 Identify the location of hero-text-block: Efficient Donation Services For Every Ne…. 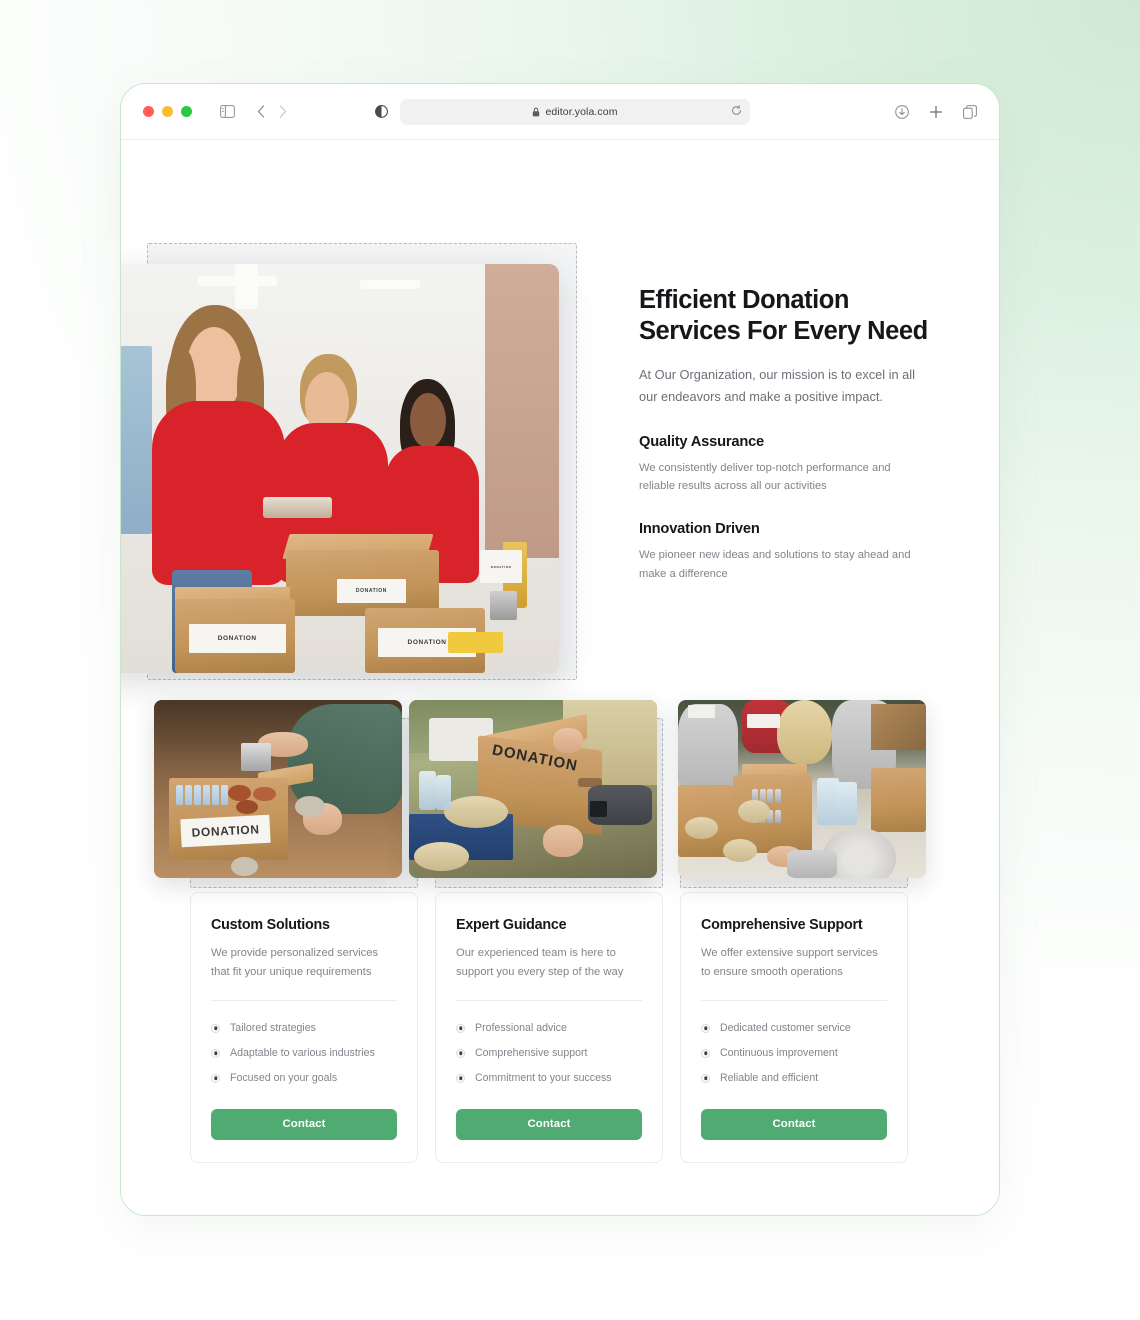
(789, 434).